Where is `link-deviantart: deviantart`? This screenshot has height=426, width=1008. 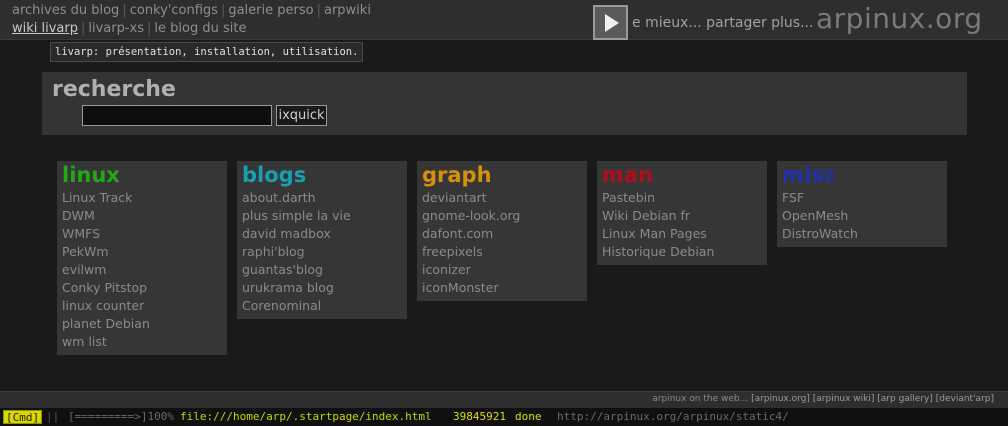
link-deviantart: deviantart is located at coordinates (454, 197).